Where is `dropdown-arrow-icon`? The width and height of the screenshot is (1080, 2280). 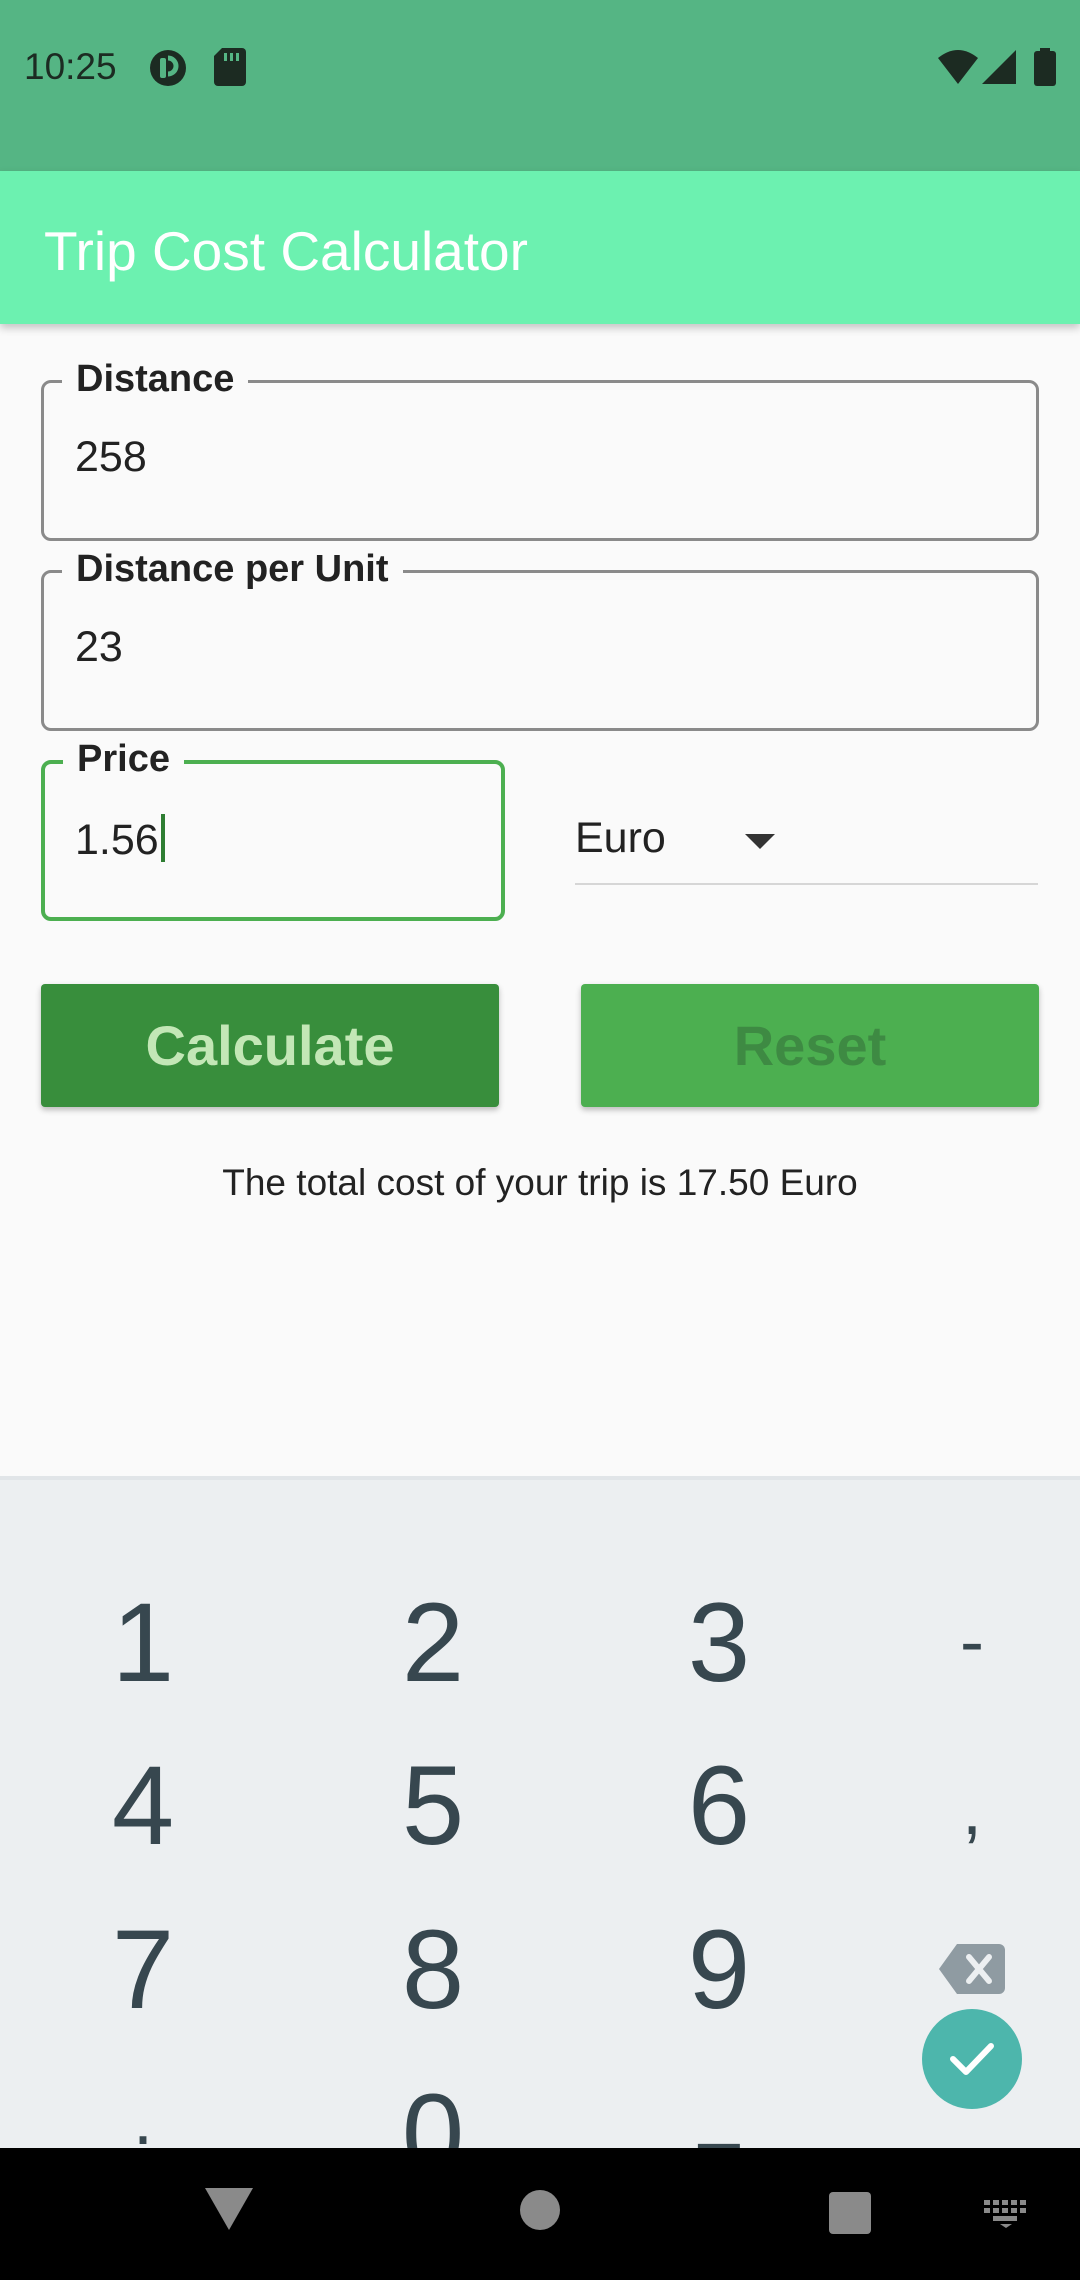
dropdown-arrow-icon is located at coordinates (760, 841).